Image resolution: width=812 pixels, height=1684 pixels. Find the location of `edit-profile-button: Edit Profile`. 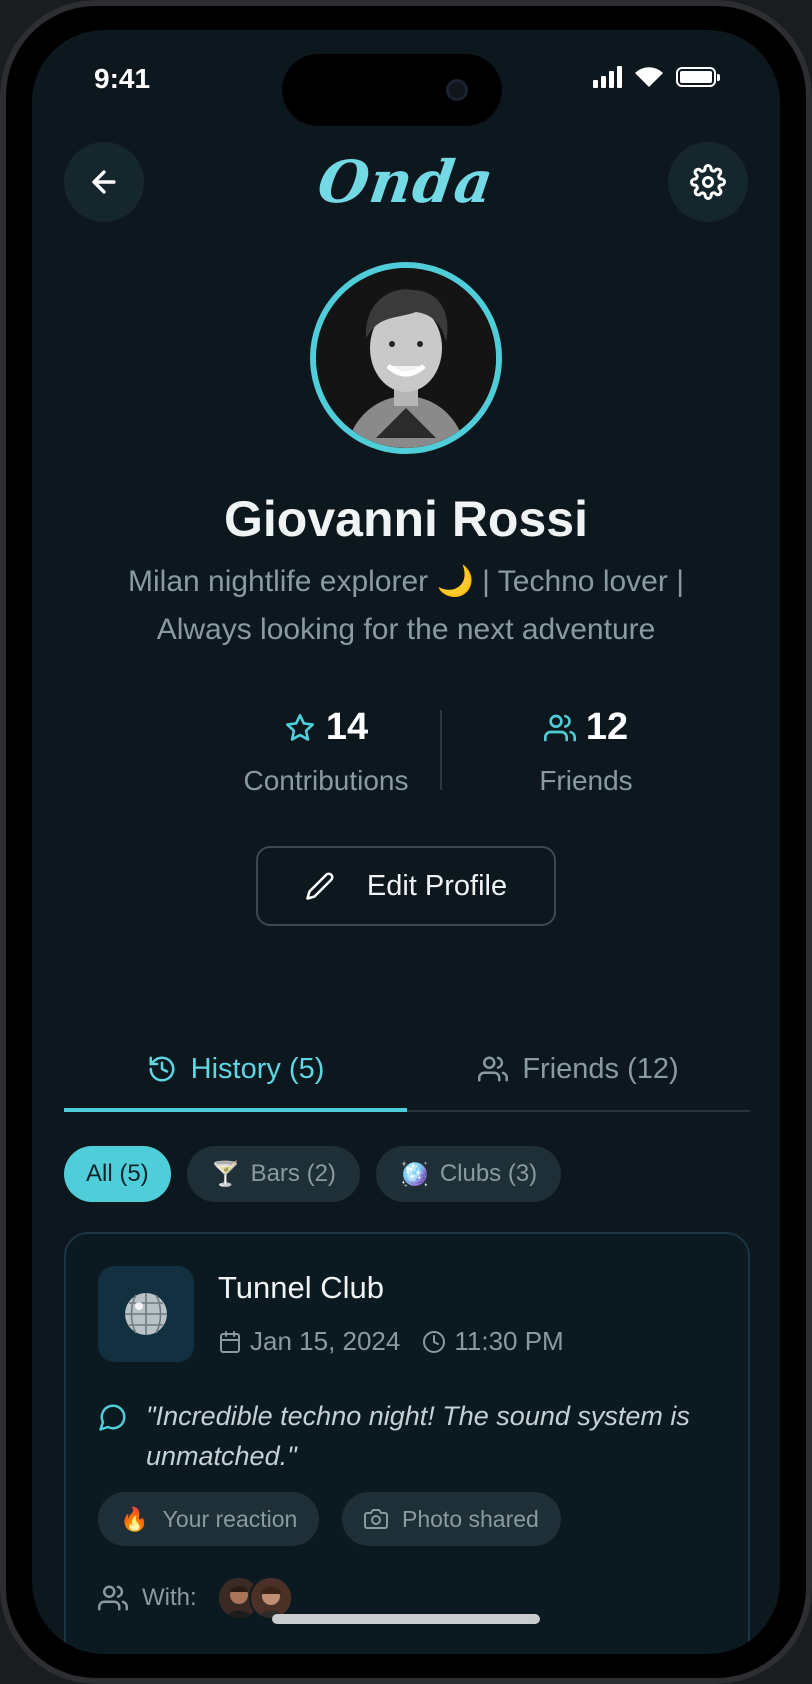

edit-profile-button: Edit Profile is located at coordinates (406, 886).